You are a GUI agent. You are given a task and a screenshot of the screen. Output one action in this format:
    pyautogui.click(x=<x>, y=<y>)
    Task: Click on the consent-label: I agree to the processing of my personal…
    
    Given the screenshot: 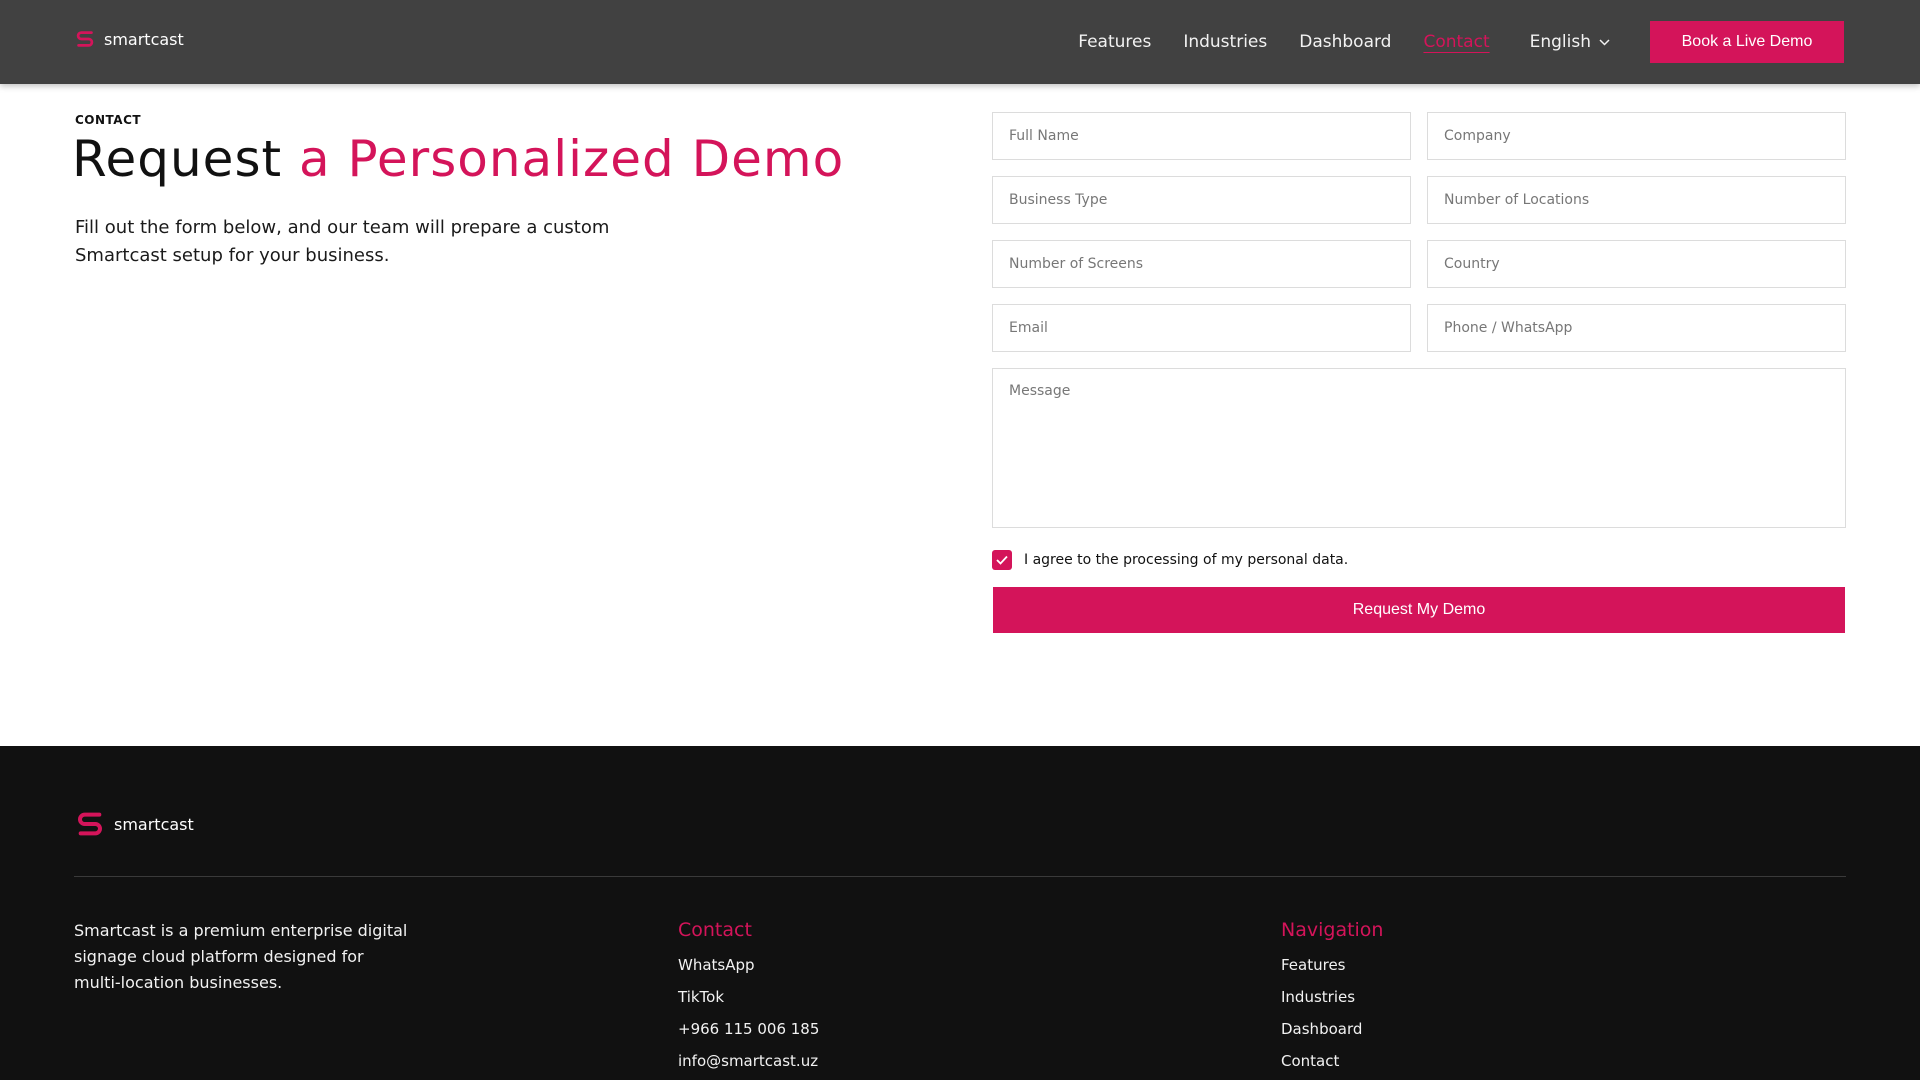 What is the action you would take?
    pyautogui.click(x=1186, y=560)
    